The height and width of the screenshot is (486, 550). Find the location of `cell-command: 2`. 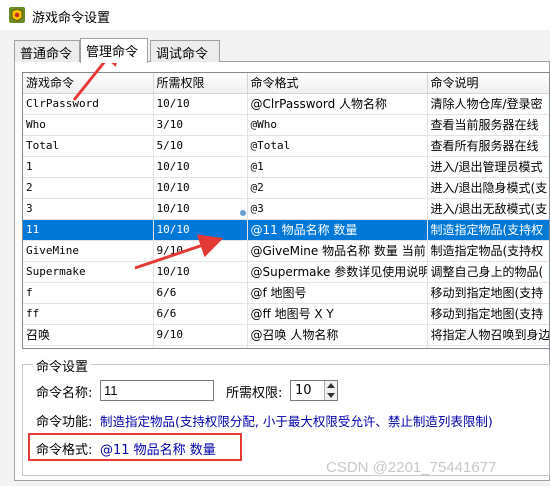

cell-command: 2 is located at coordinates (88, 188).